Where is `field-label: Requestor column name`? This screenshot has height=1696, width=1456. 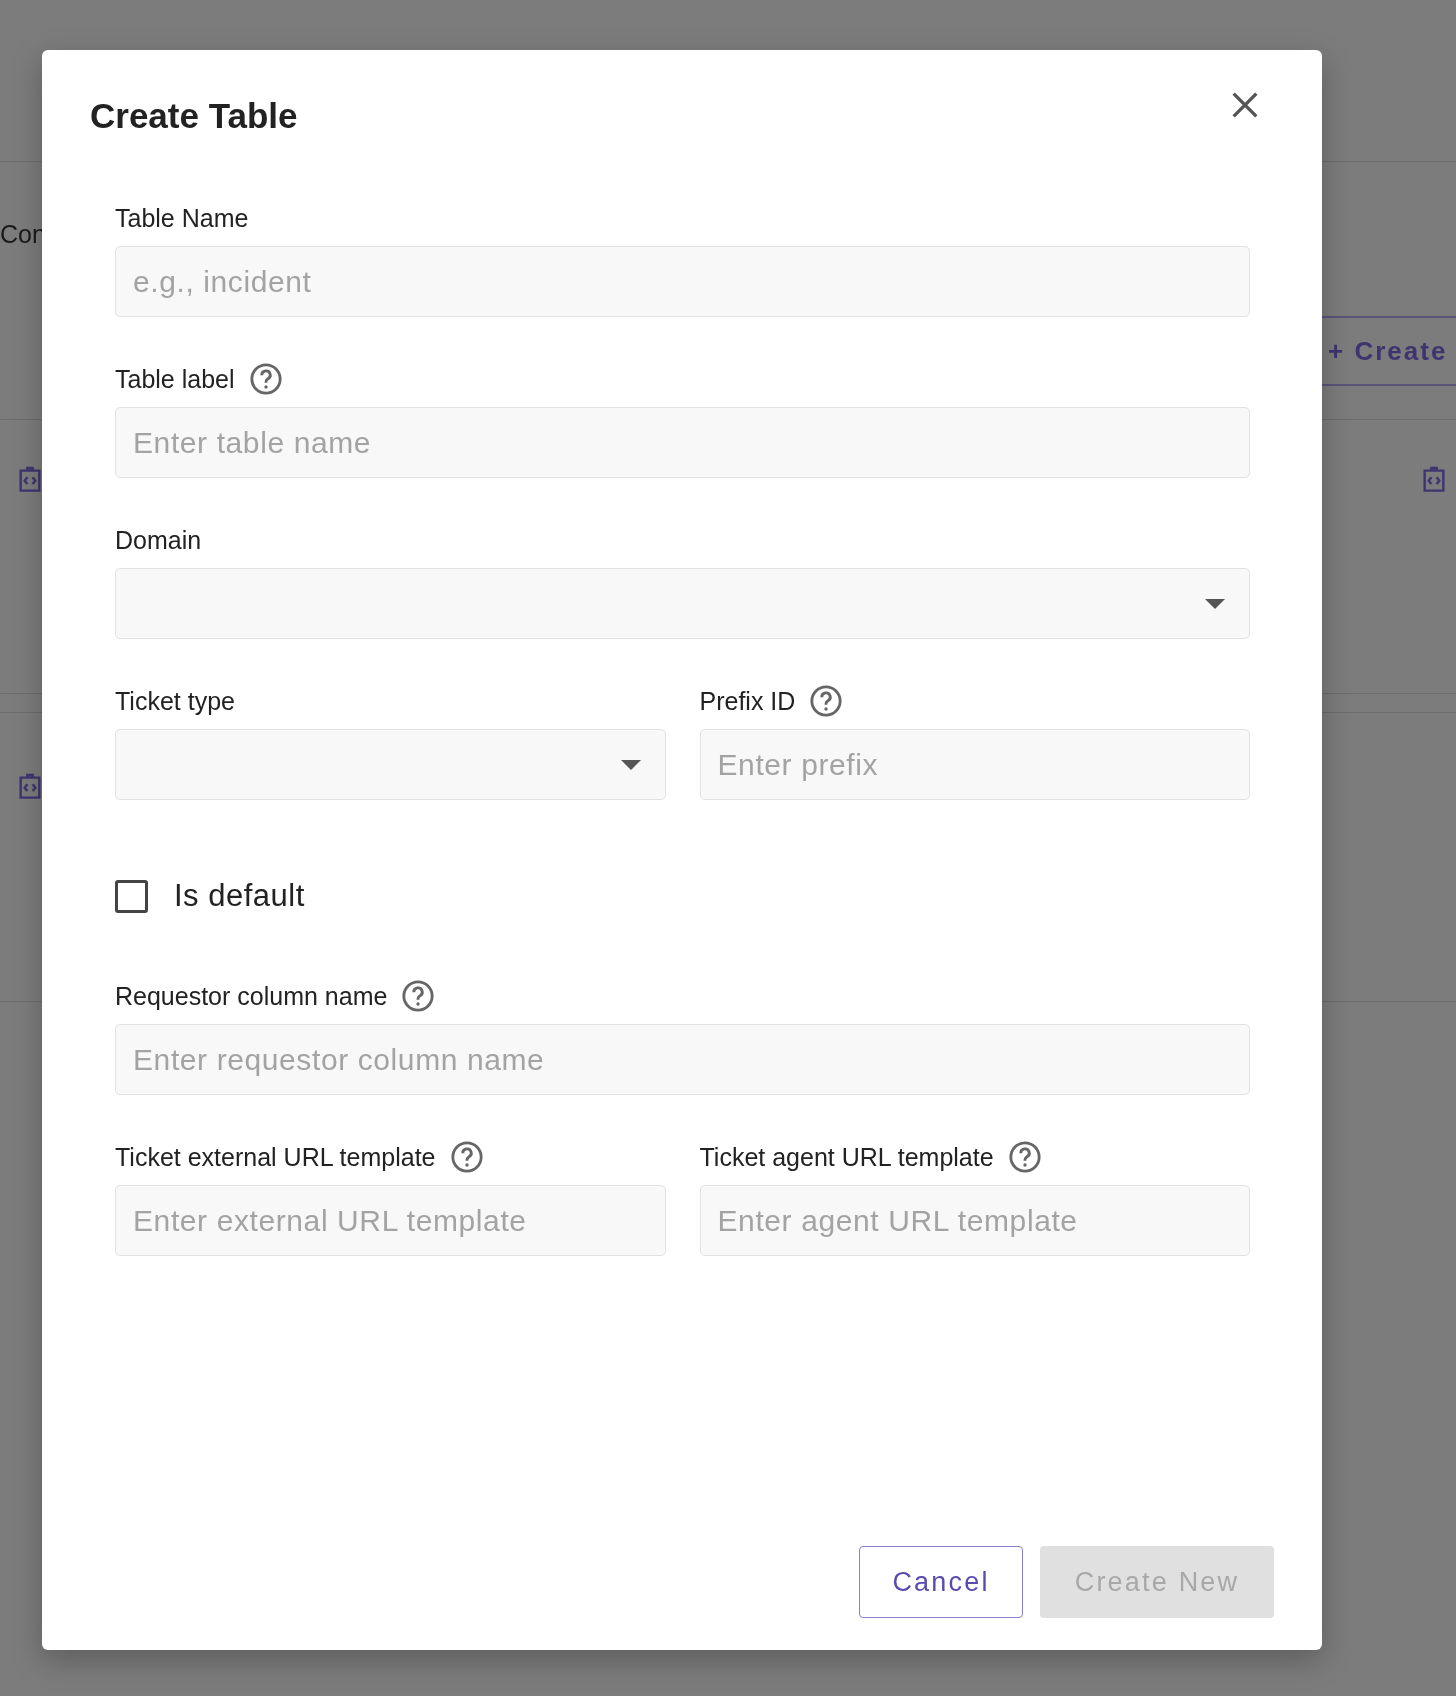
field-label: Requestor column name is located at coordinates (251, 996).